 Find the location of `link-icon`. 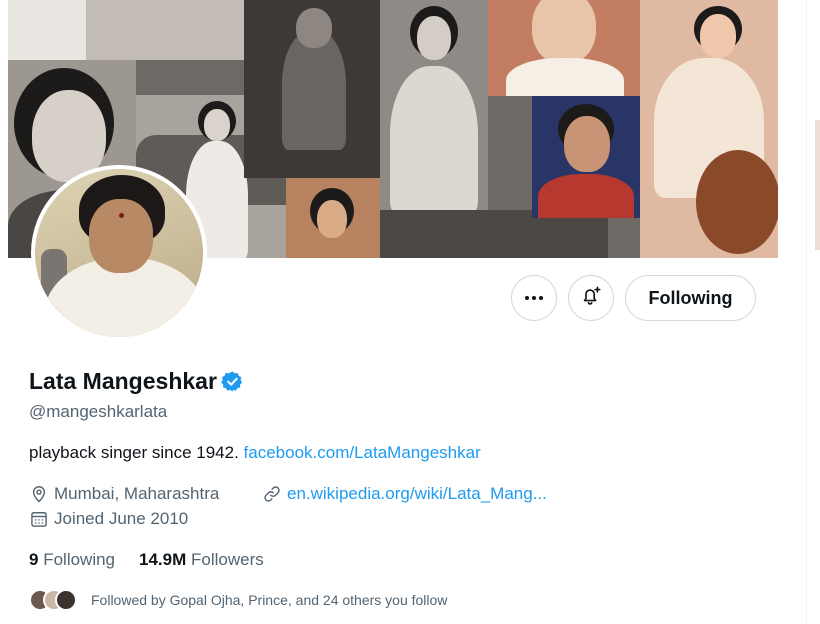

link-icon is located at coordinates (272, 494).